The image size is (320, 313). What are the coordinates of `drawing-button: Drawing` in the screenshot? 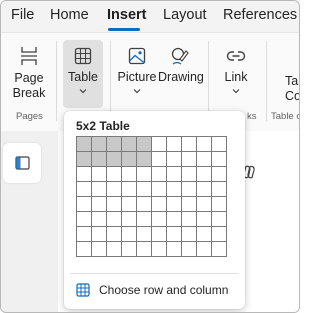 It's located at (181, 65).